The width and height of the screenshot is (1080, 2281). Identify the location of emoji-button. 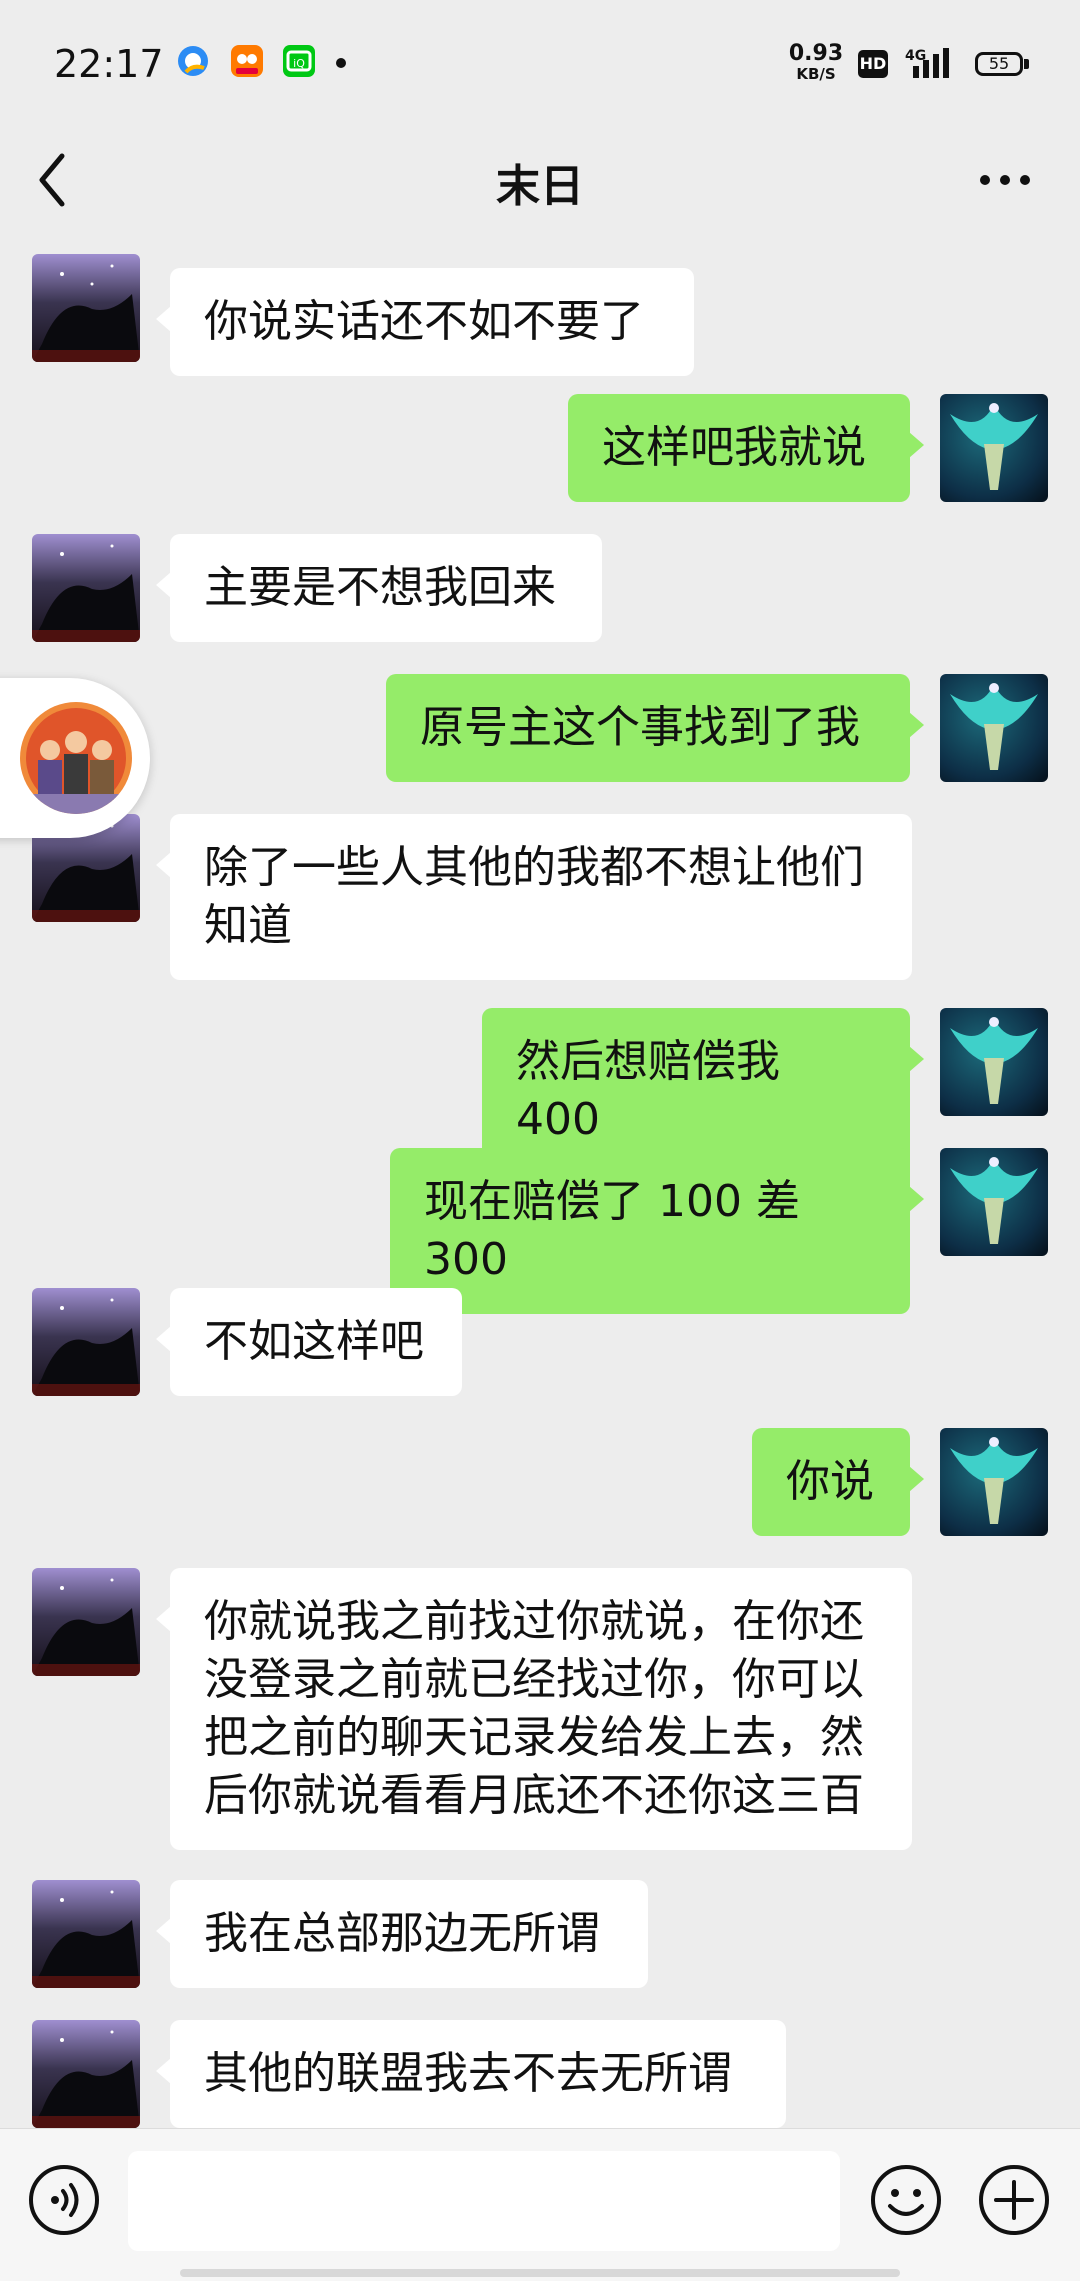
(906, 2200).